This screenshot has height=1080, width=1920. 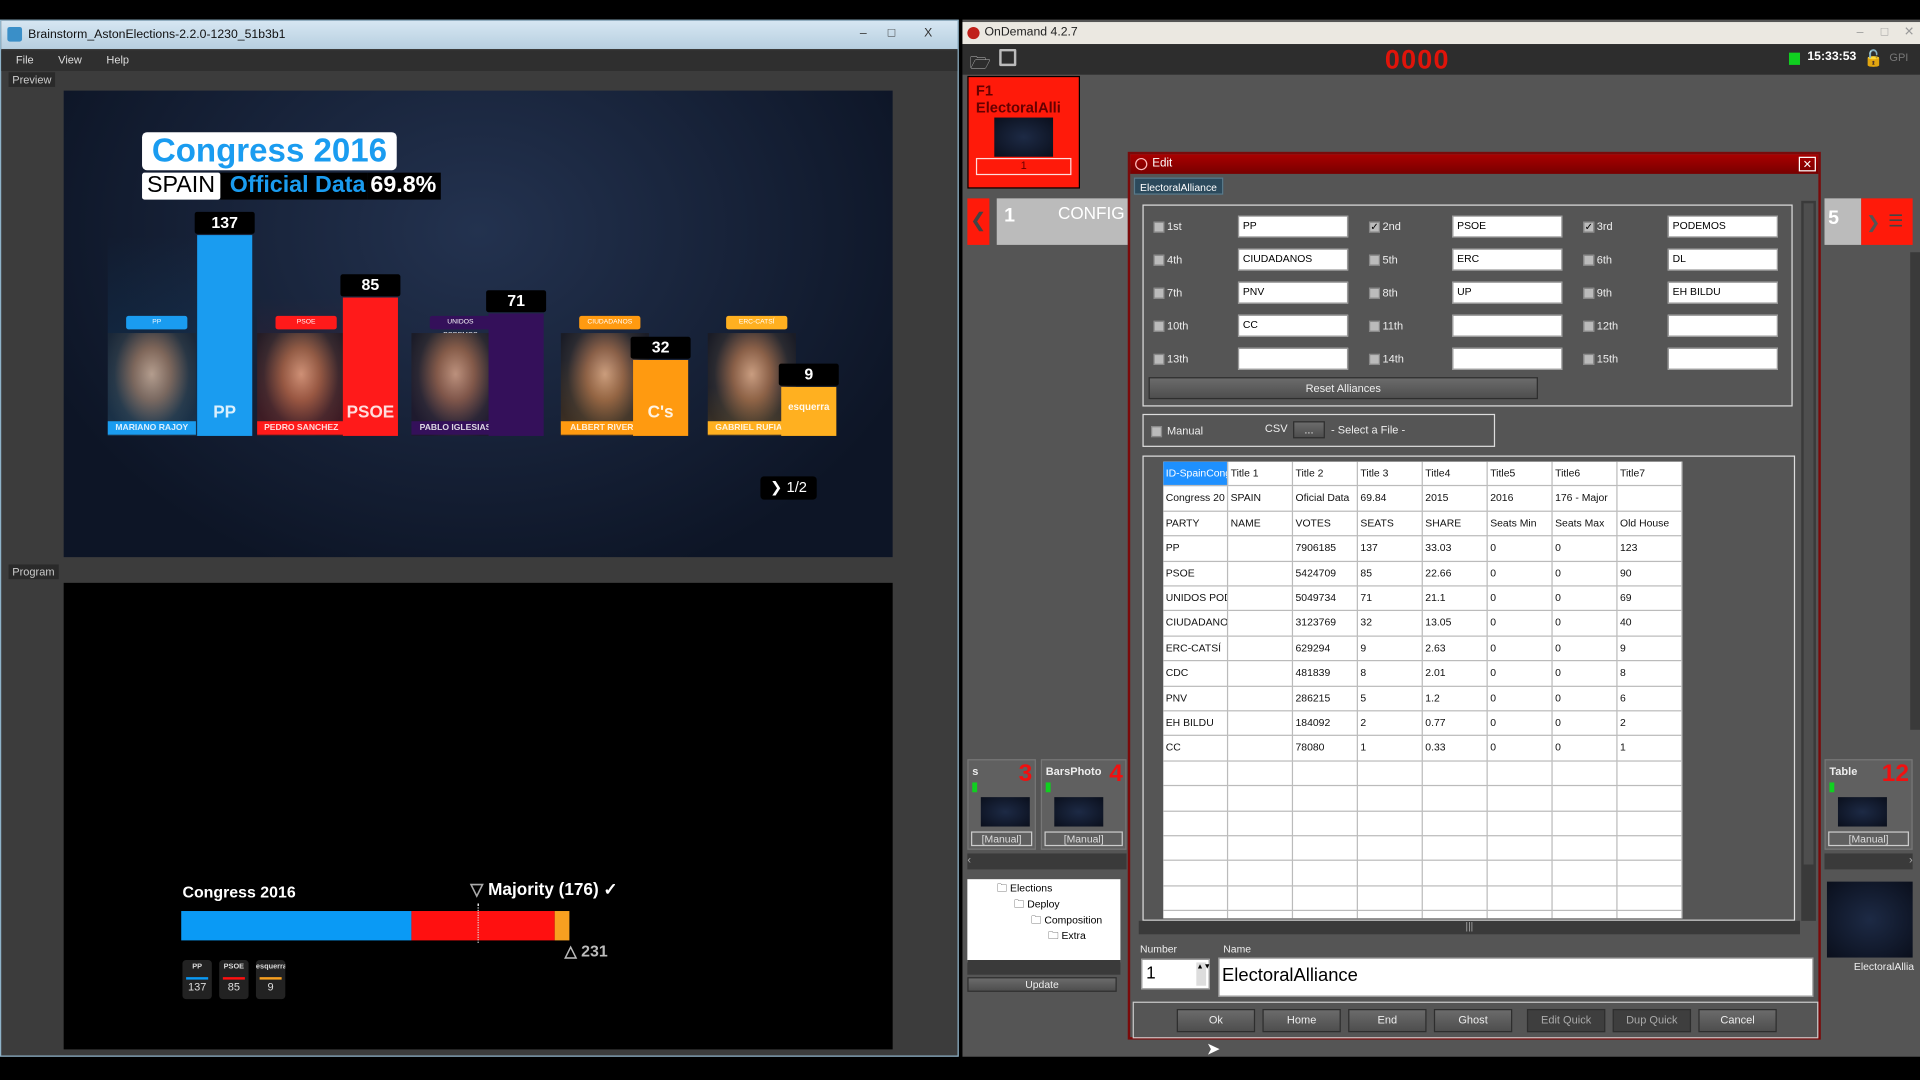 I want to click on grid-horizontal-scrollbar: |||, so click(x=1469, y=927).